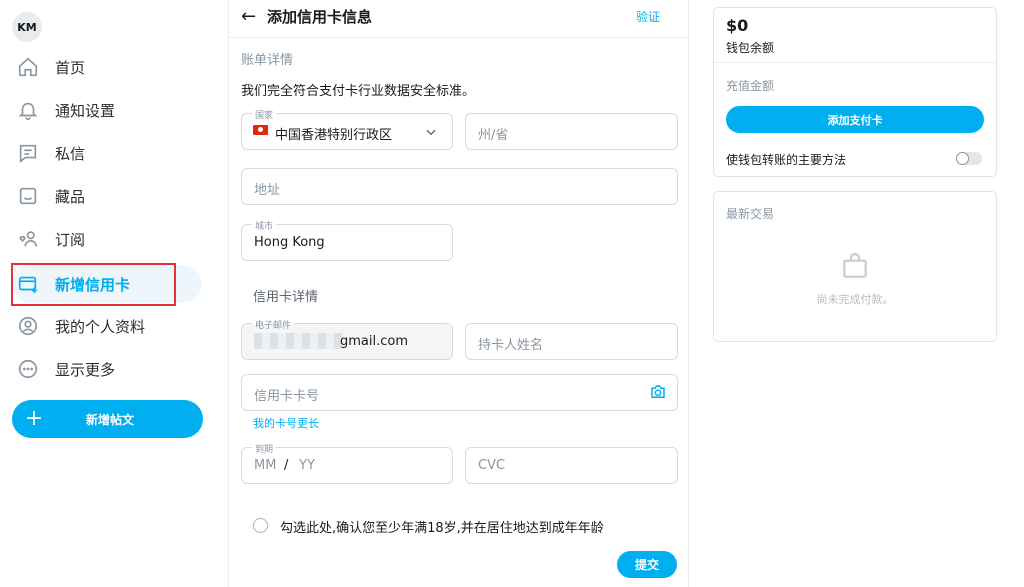  Describe the element at coordinates (374, 341) in the screenshot. I see `email-value: gmail.com` at that location.